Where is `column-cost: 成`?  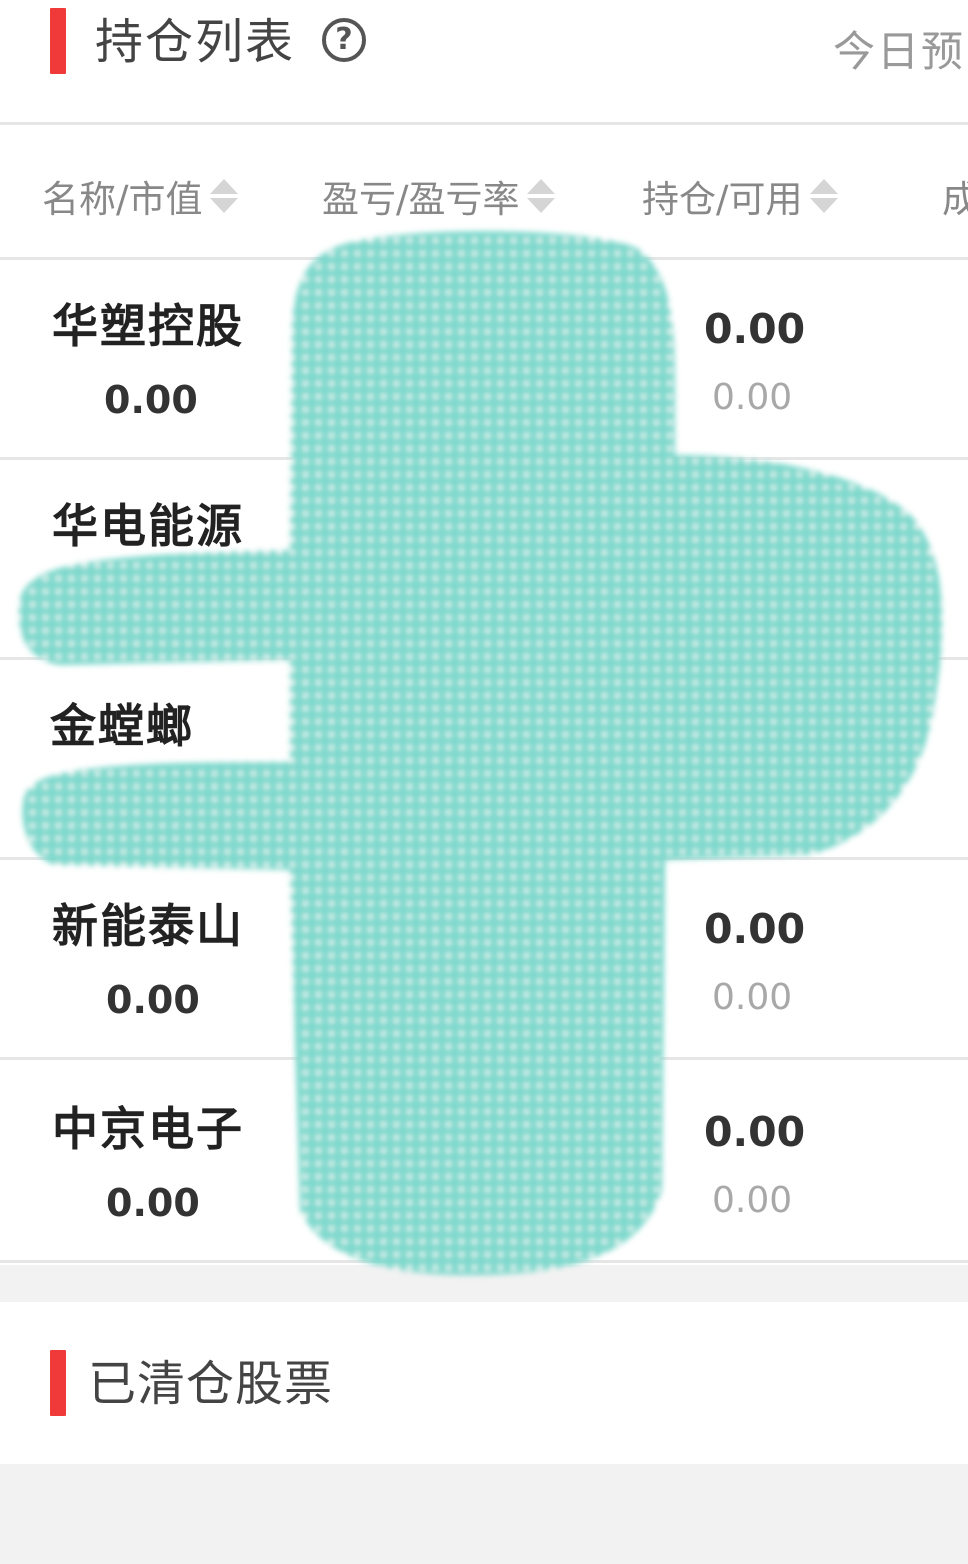 column-cost: 成 is located at coordinates (955, 196).